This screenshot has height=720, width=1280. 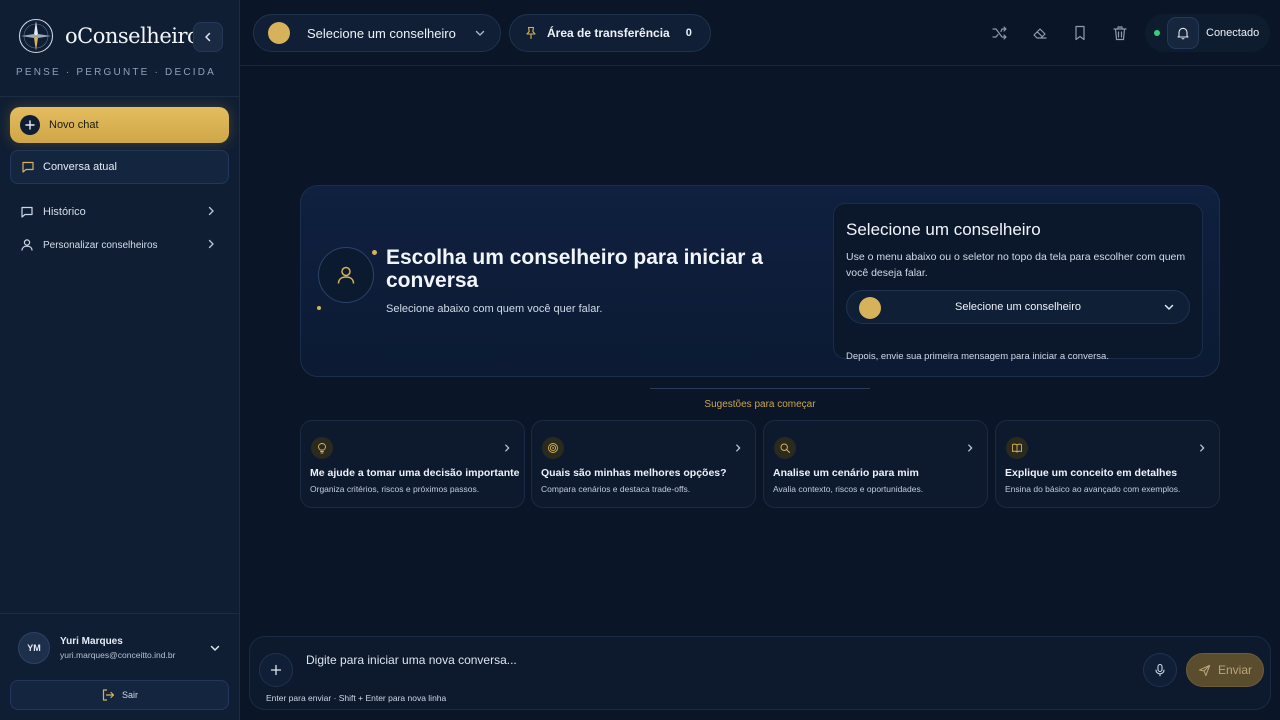 I want to click on sidebar-item-label: Personalizar conselheiros, so click(x=100, y=245).